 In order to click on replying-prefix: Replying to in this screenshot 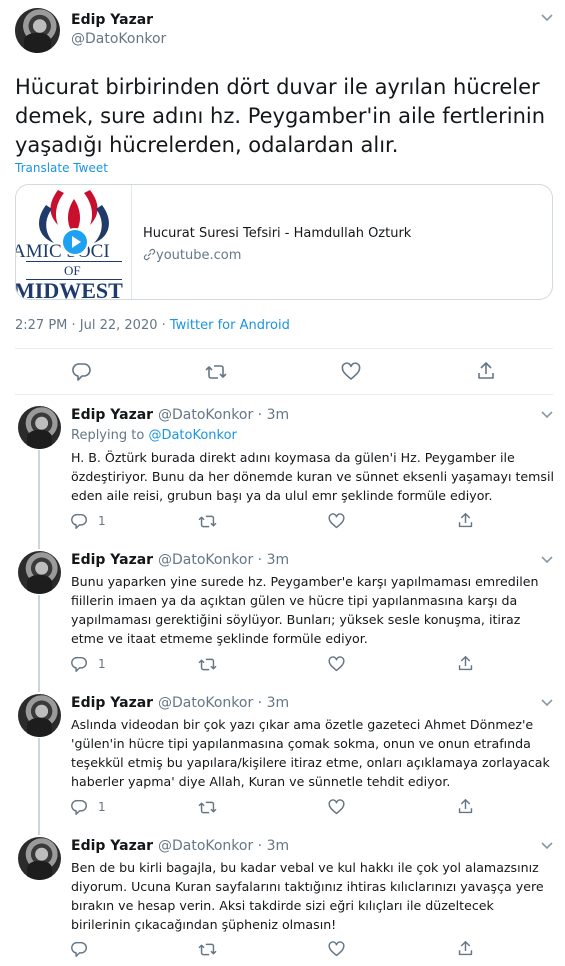, I will do `click(110, 435)`.